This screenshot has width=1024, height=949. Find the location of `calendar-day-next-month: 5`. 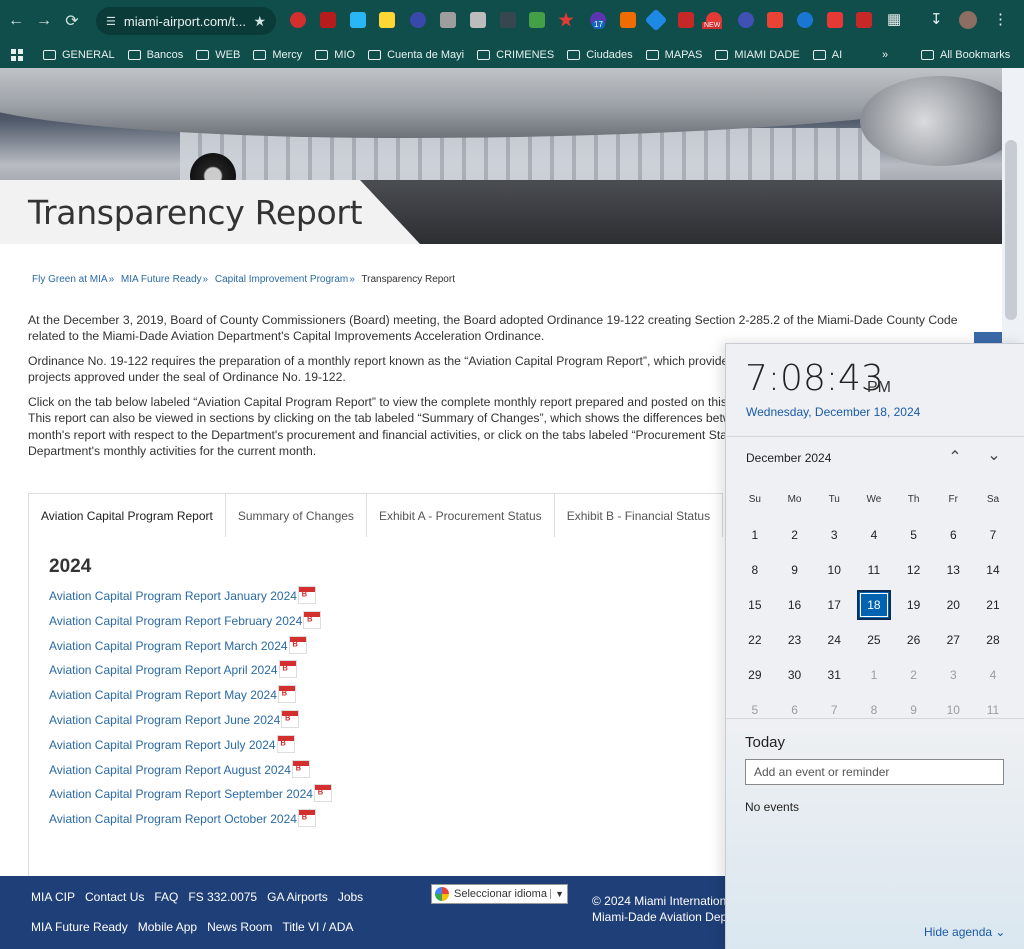

calendar-day-next-month: 5 is located at coordinates (755, 710).